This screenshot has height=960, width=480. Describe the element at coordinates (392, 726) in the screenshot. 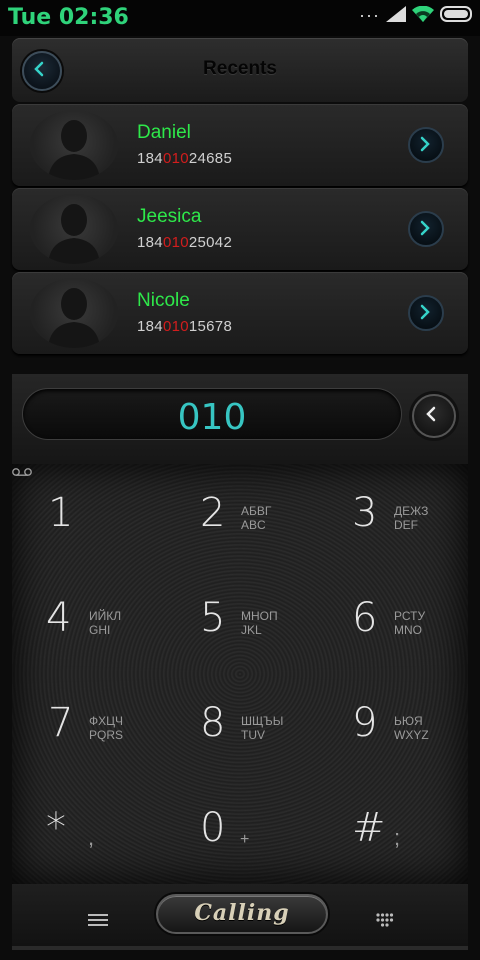

I see `key-9: 9 ЬЮЯ WXYZ` at that location.